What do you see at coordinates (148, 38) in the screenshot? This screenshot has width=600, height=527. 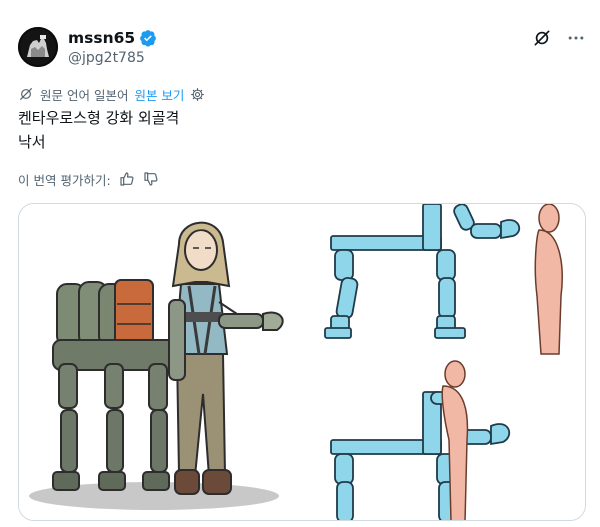 I see `verified-badge-icon` at bounding box center [148, 38].